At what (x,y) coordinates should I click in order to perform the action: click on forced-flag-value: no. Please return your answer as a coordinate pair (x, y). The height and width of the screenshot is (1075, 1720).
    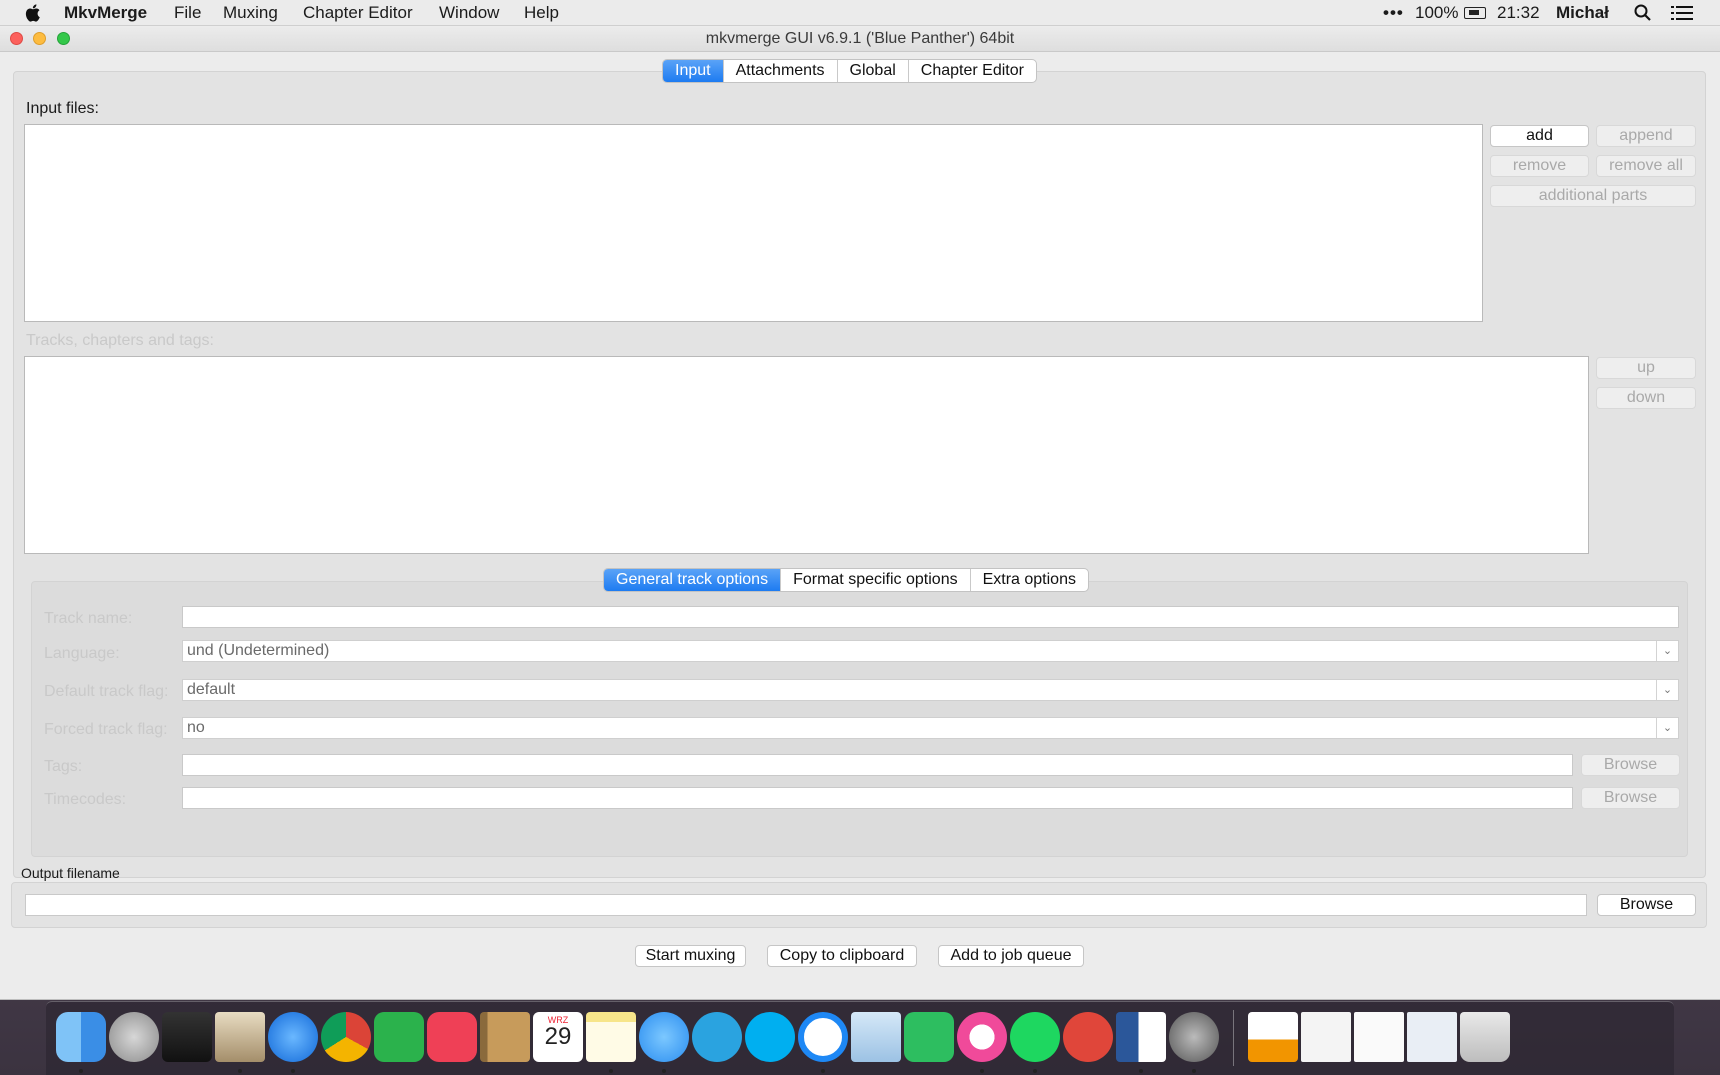
    Looking at the image, I should click on (196, 727).